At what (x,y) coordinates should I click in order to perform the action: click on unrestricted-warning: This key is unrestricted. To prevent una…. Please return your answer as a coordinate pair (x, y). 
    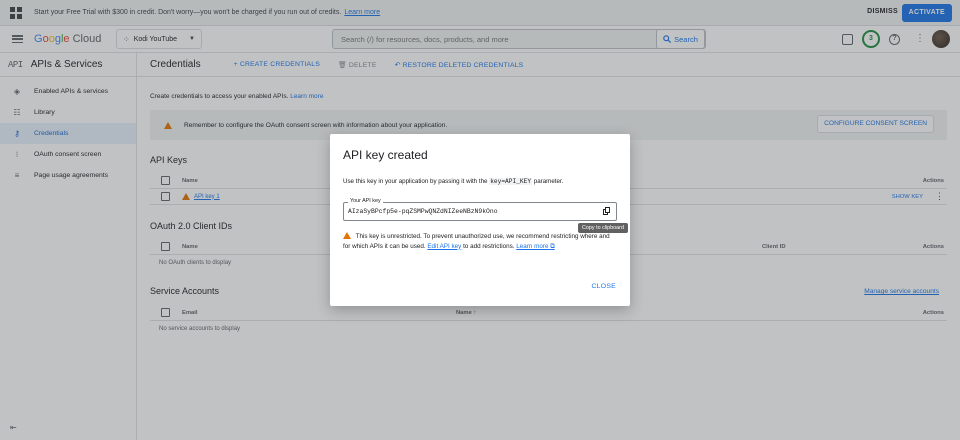
    Looking at the image, I should click on (479, 241).